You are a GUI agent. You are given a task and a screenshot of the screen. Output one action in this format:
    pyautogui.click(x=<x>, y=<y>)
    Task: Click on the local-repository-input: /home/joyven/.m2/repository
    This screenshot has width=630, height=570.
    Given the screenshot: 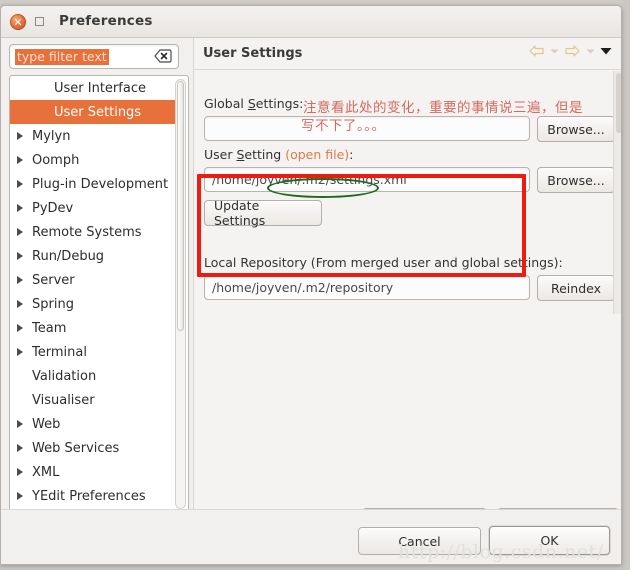 What is the action you would take?
    pyautogui.click(x=367, y=287)
    